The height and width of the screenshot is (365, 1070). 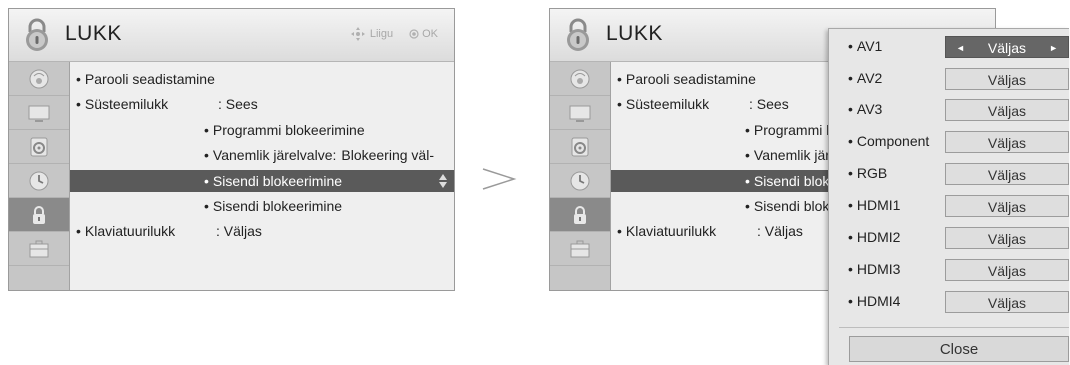 I want to click on menu-item-parental: Vanemlik jär, so click(x=787, y=155).